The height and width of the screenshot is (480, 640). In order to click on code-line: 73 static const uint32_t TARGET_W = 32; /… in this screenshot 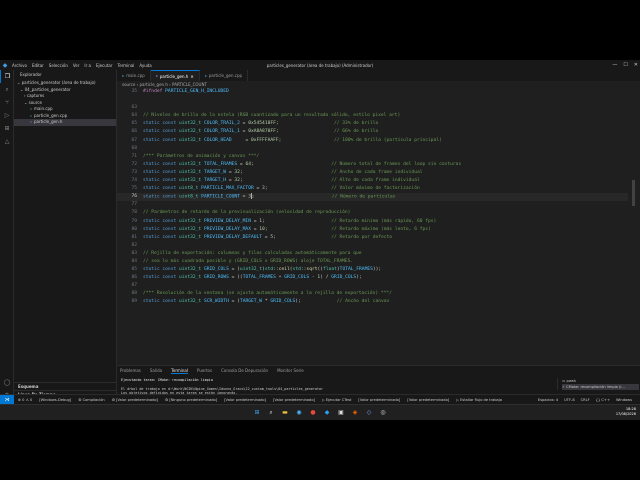, I will do `click(376, 173)`.